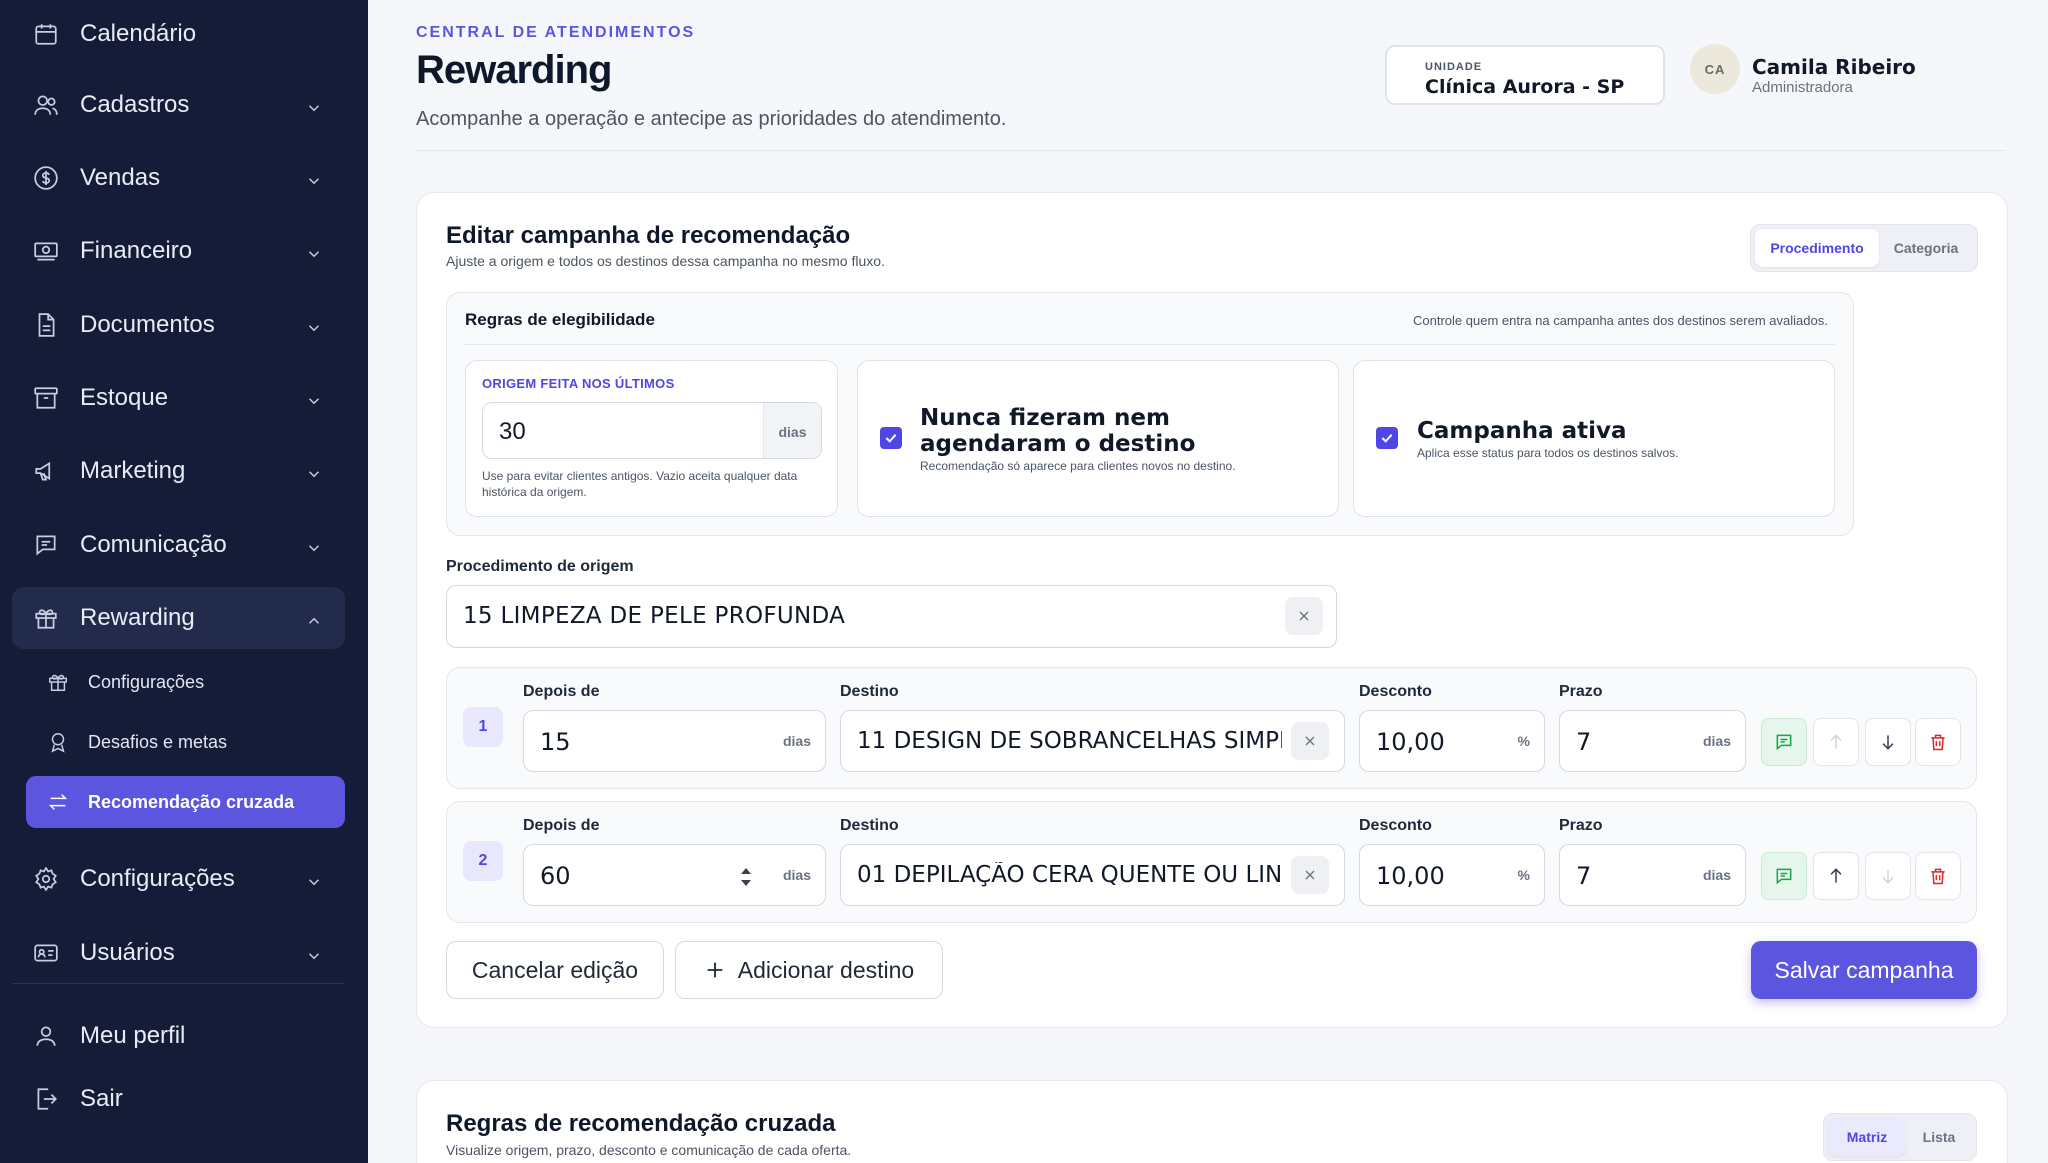 The height and width of the screenshot is (1163, 2048). What do you see at coordinates (124, 397) in the screenshot?
I see `sidebar-item-label: Estoque` at bounding box center [124, 397].